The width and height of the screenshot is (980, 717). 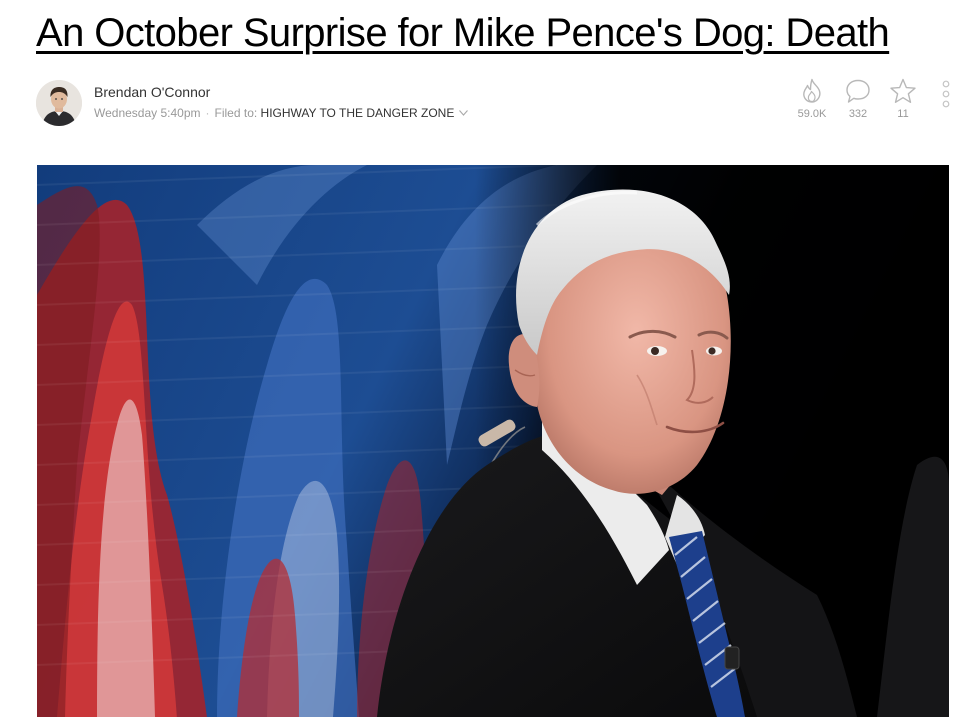 I want to click on author-avatar, so click(x=59, y=103).